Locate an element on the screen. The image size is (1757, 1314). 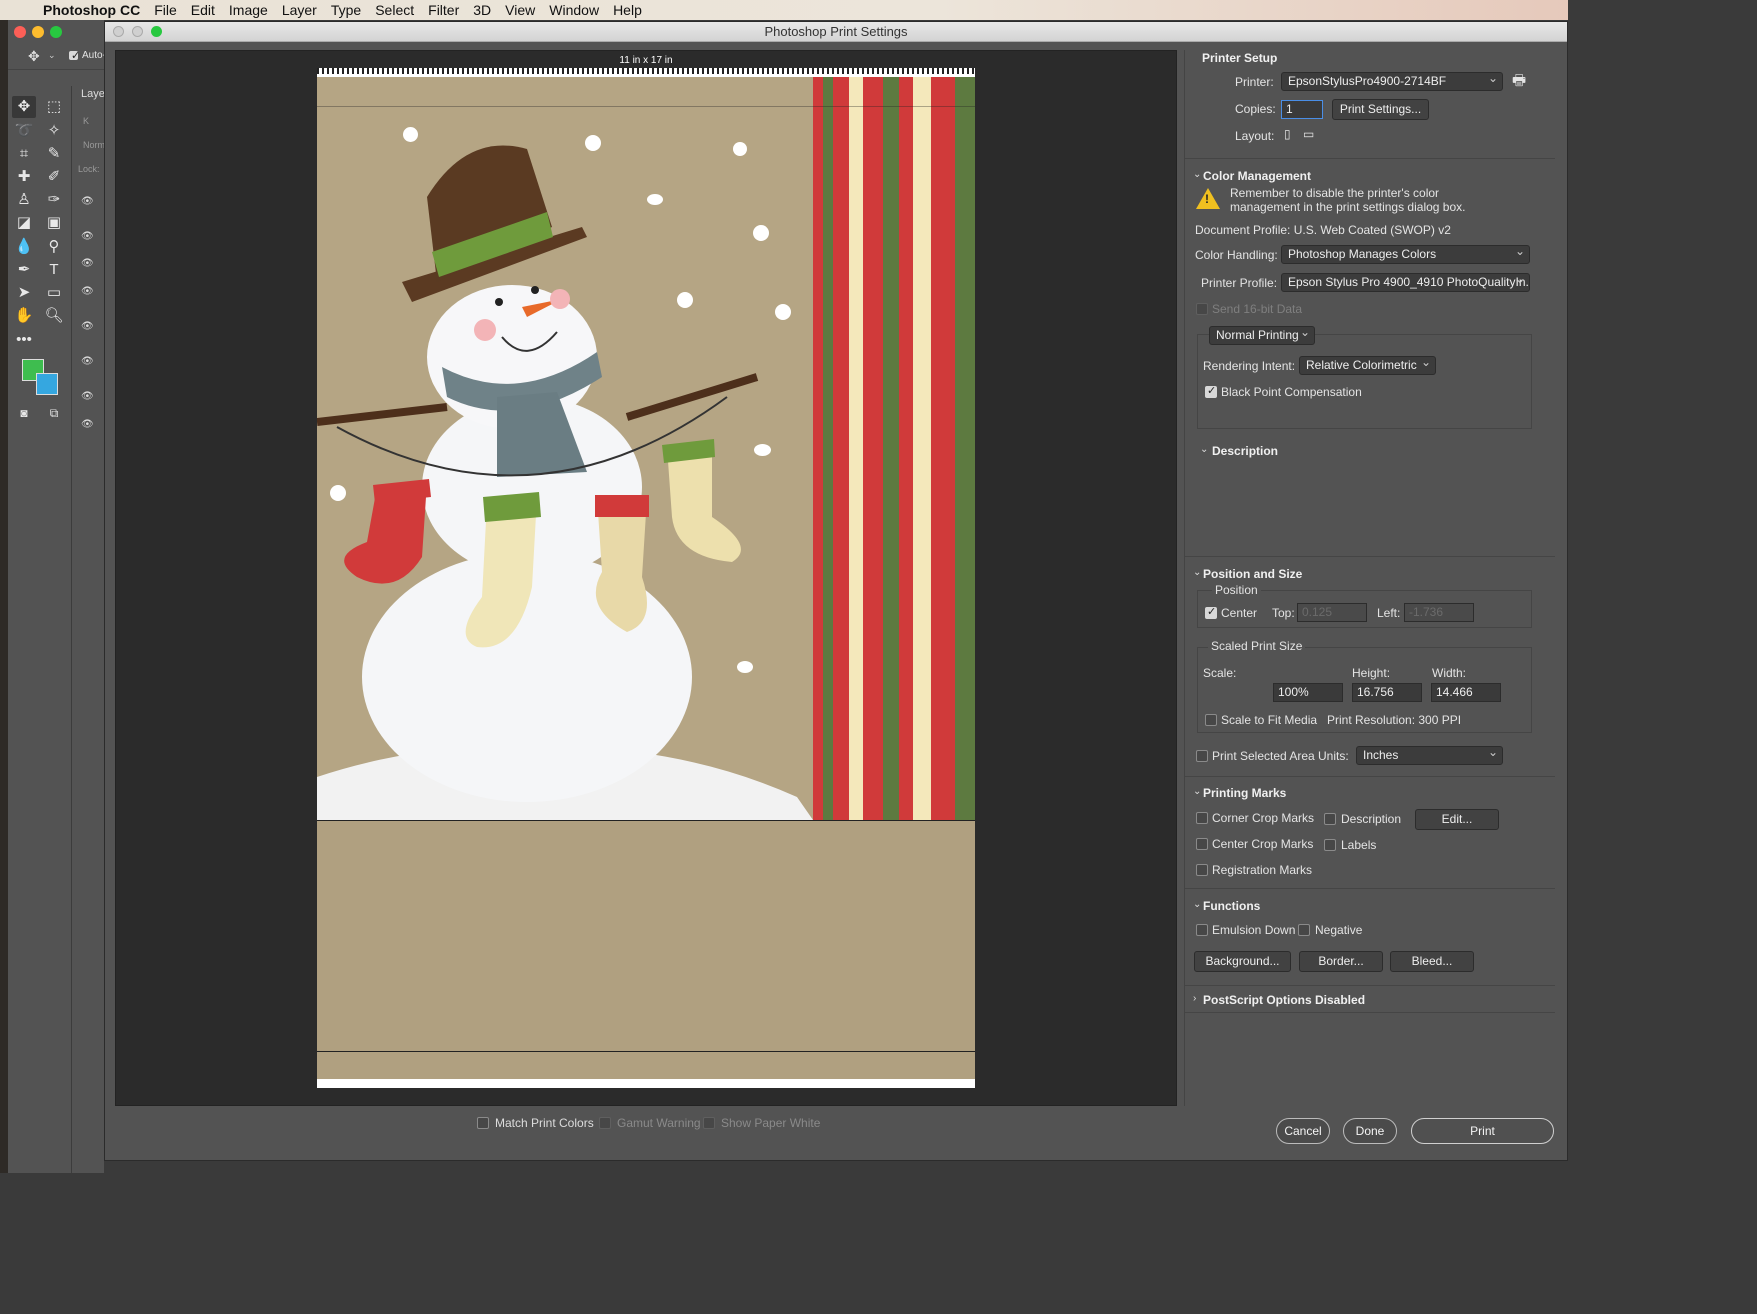
printer-select: EpsonStylusPro4900-2714BF is located at coordinates (1392, 81).